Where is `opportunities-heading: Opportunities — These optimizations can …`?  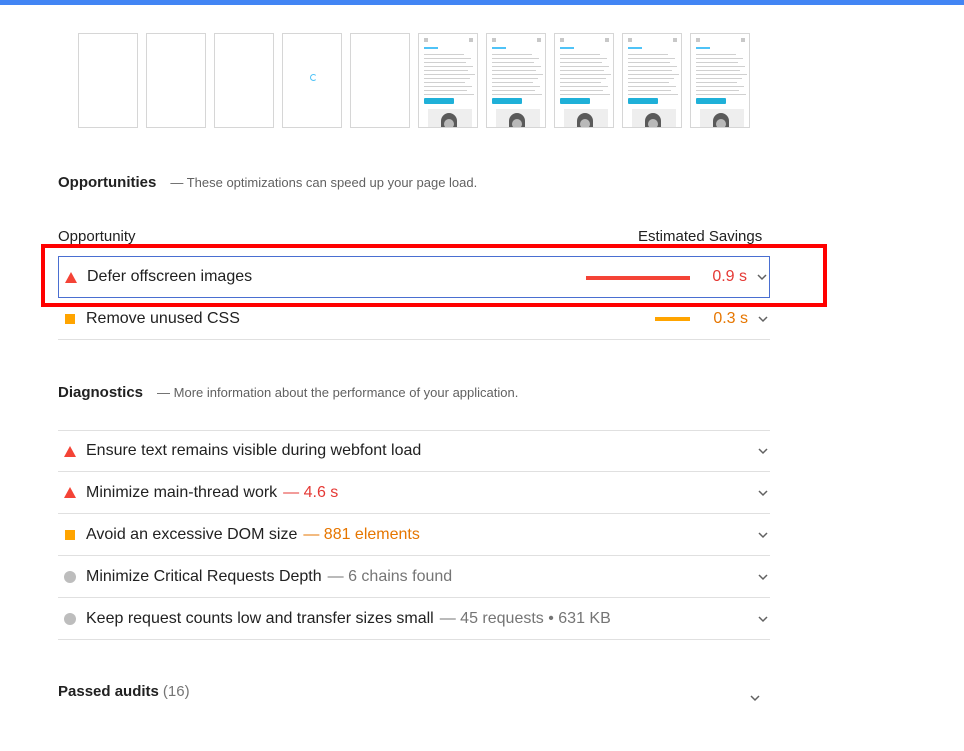 opportunities-heading: Opportunities — These optimizations can … is located at coordinates (267, 182).